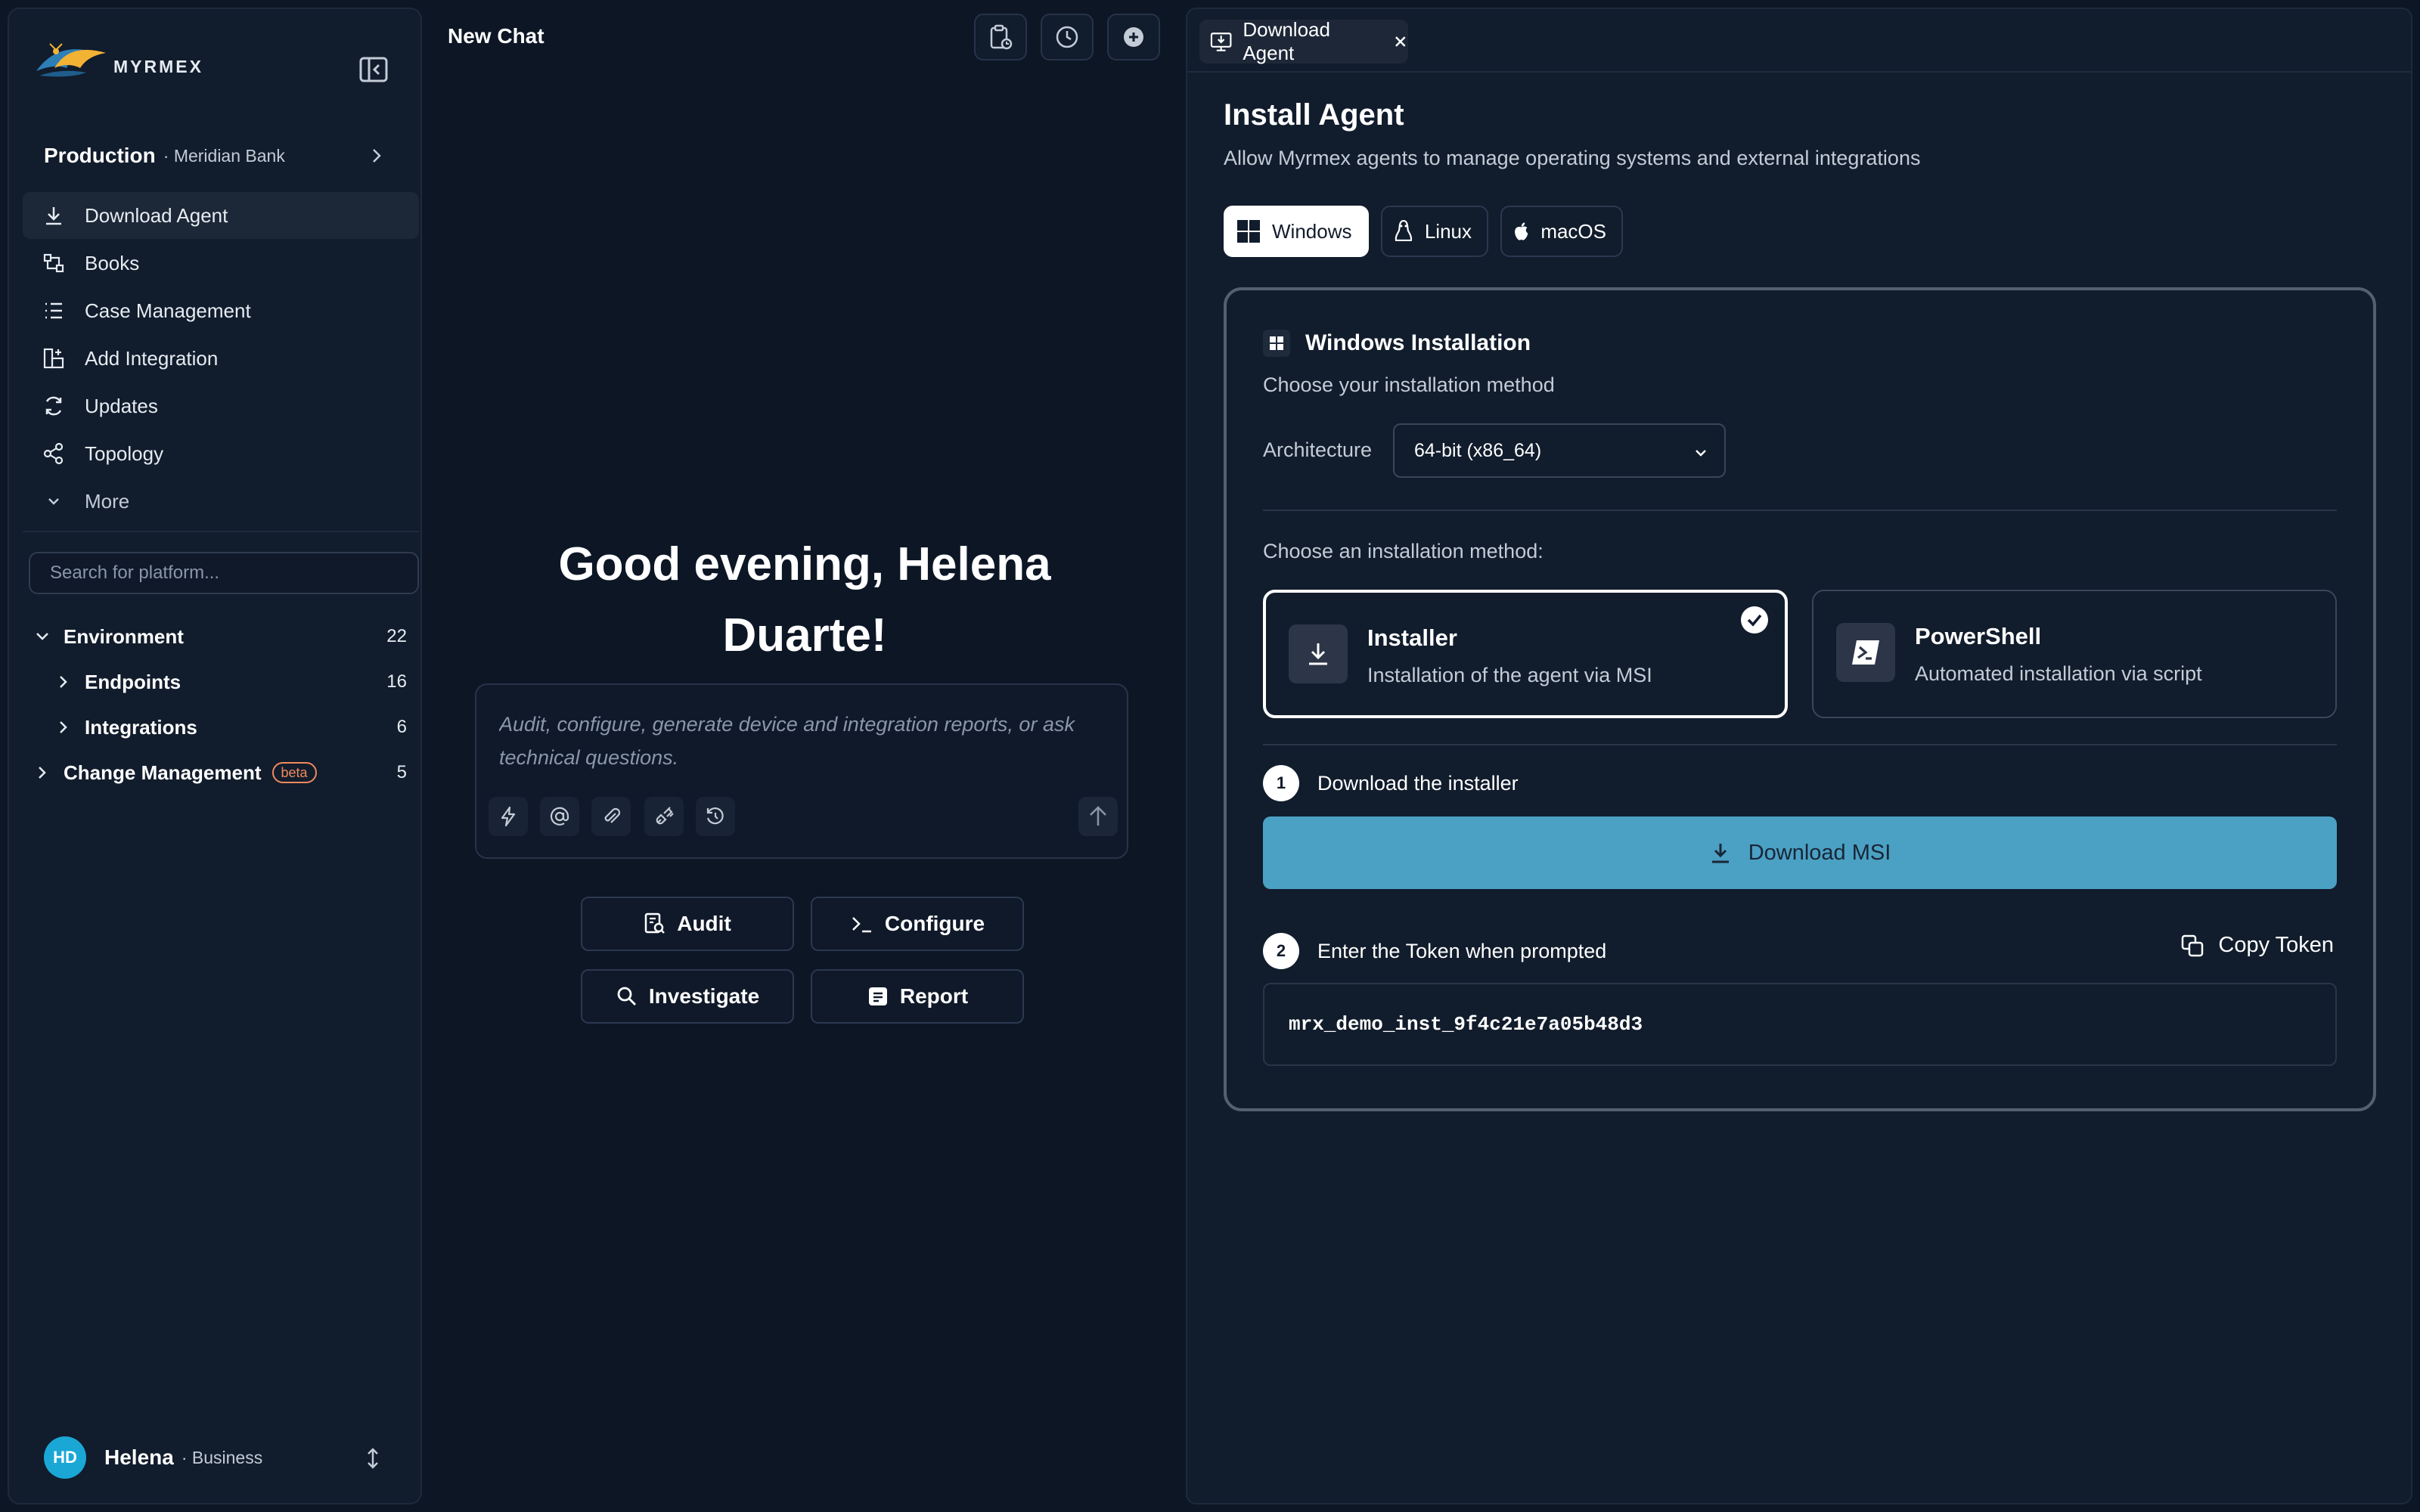 This screenshot has height=1512, width=2420. I want to click on chat-title: New Chat, so click(496, 36).